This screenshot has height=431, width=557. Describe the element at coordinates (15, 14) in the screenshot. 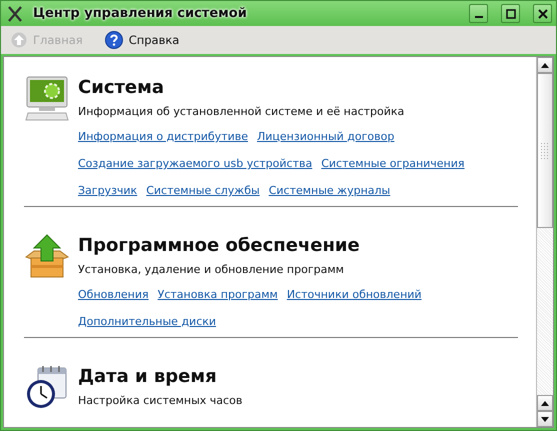

I see `app-icon` at that location.